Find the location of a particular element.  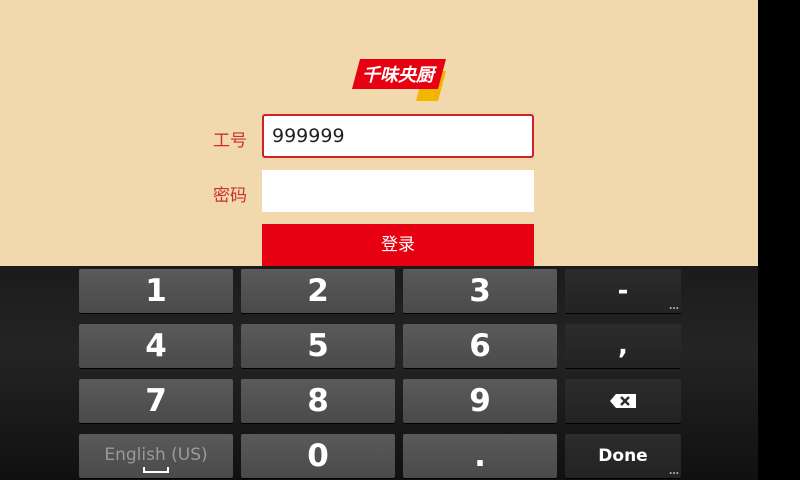

key-6: 6 is located at coordinates (480, 346).